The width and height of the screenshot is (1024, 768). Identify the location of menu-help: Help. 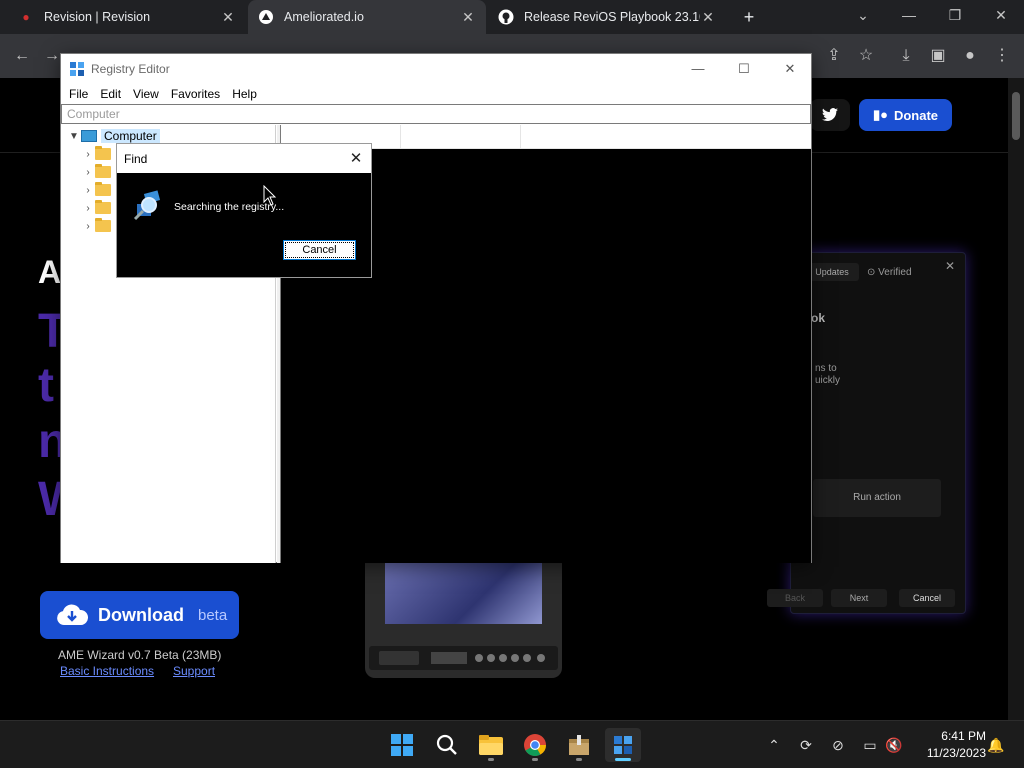
(244, 94).